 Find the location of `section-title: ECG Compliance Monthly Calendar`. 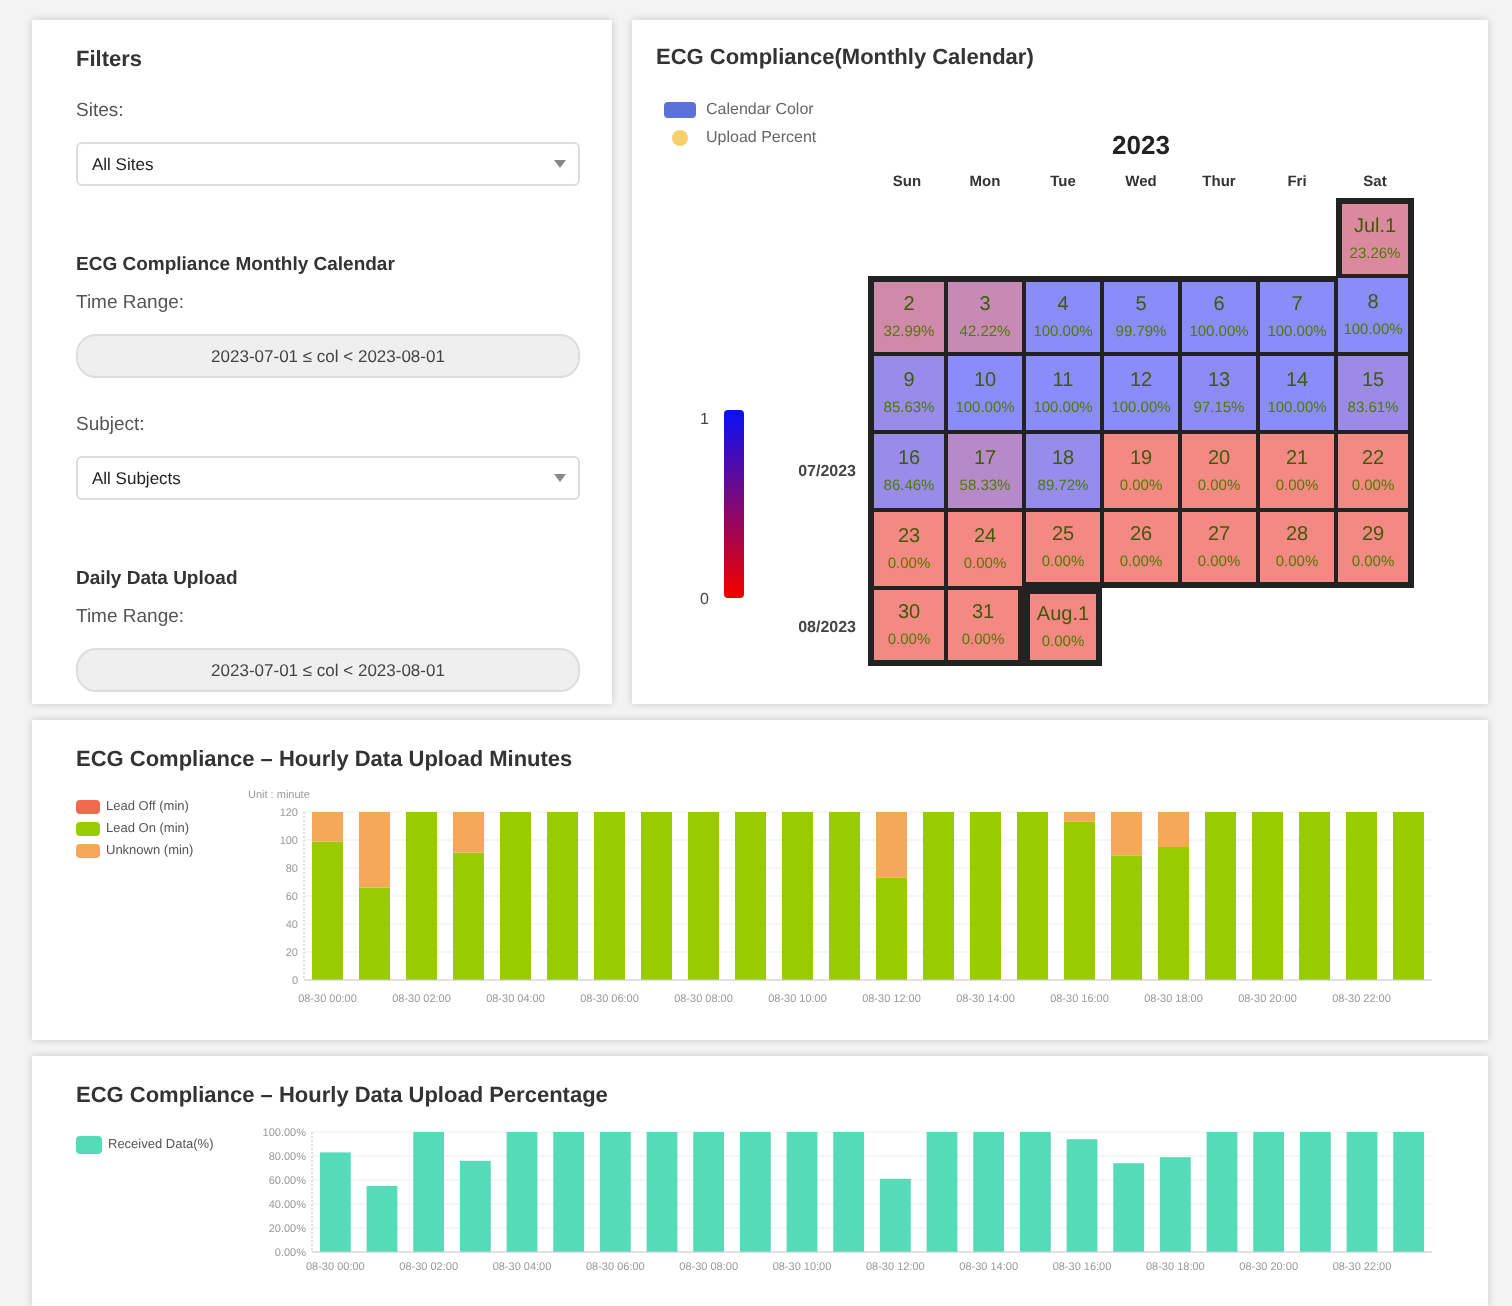

section-title: ECG Compliance Monthly Calendar is located at coordinates (236, 265).